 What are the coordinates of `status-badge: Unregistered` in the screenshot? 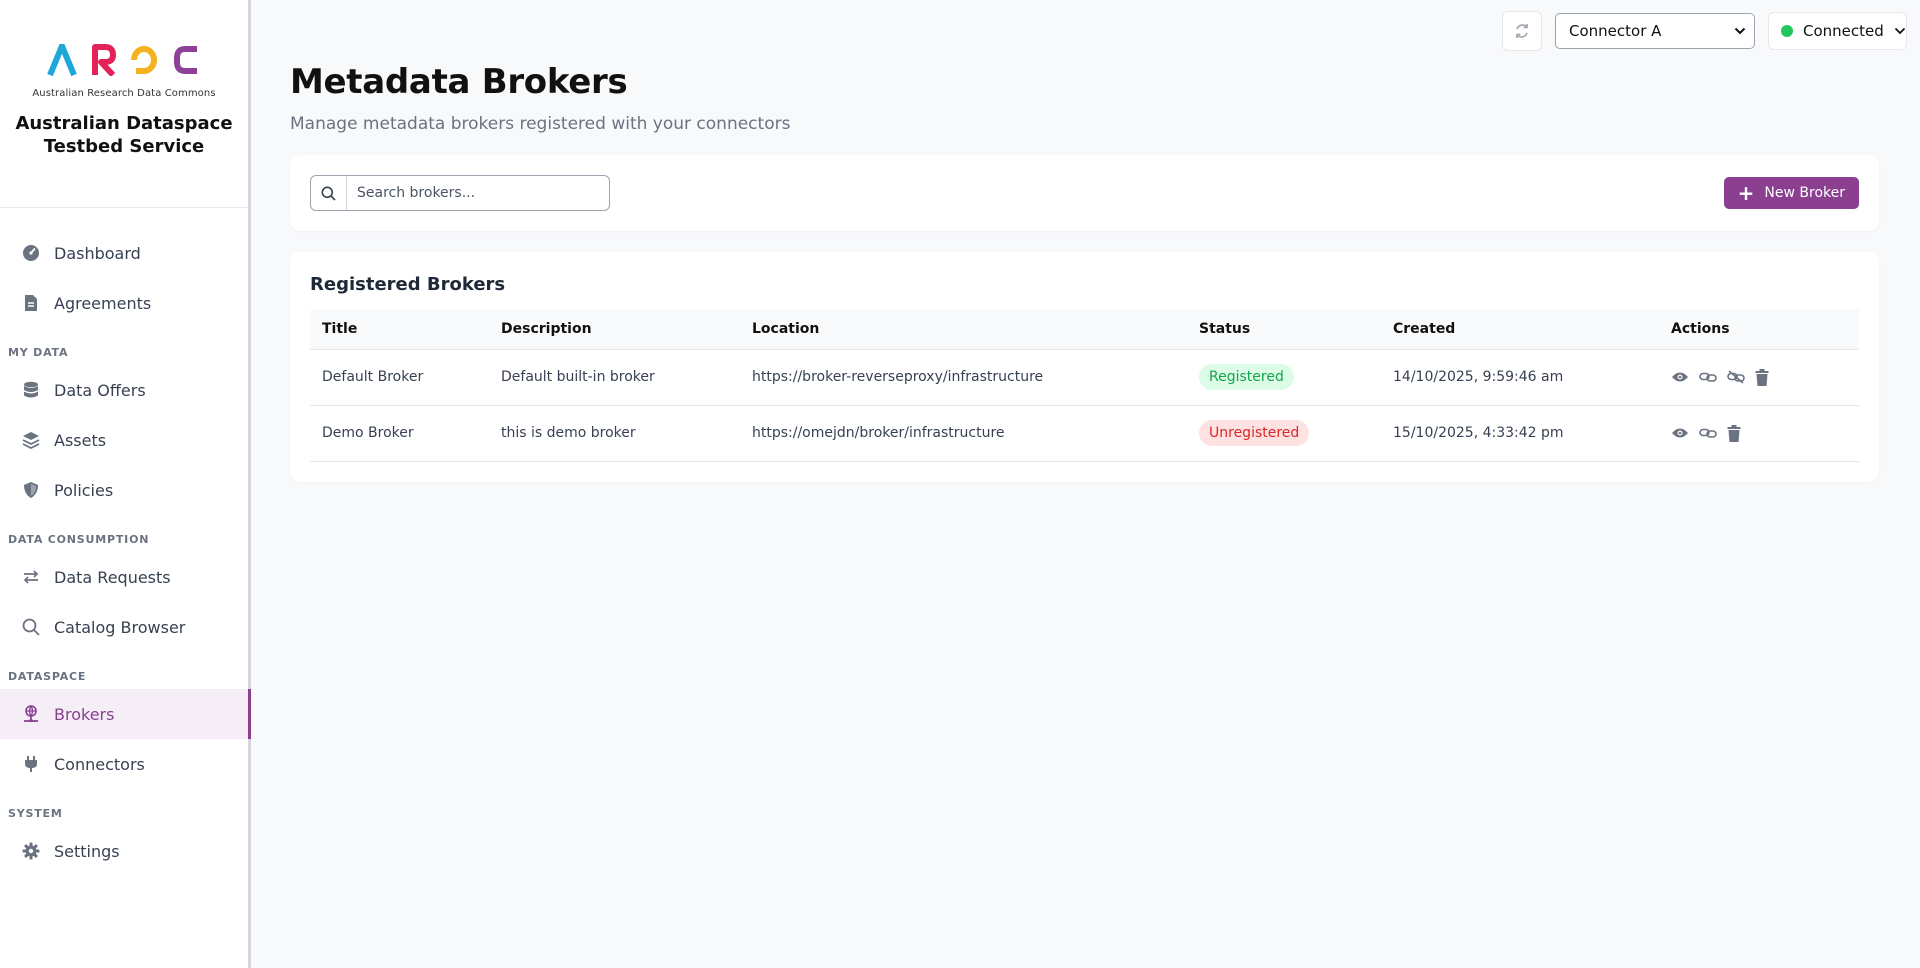 It's located at (1254, 433).